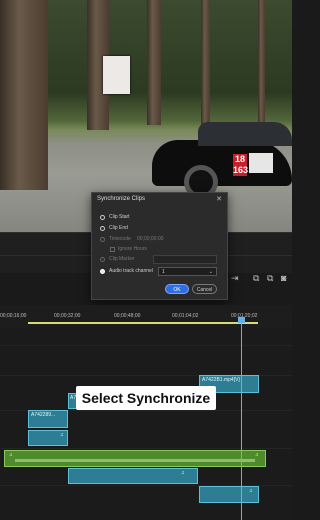 The height and width of the screenshot is (520, 320). What do you see at coordinates (235, 278) in the screenshot?
I see `export-frame-icon: ⇥` at bounding box center [235, 278].